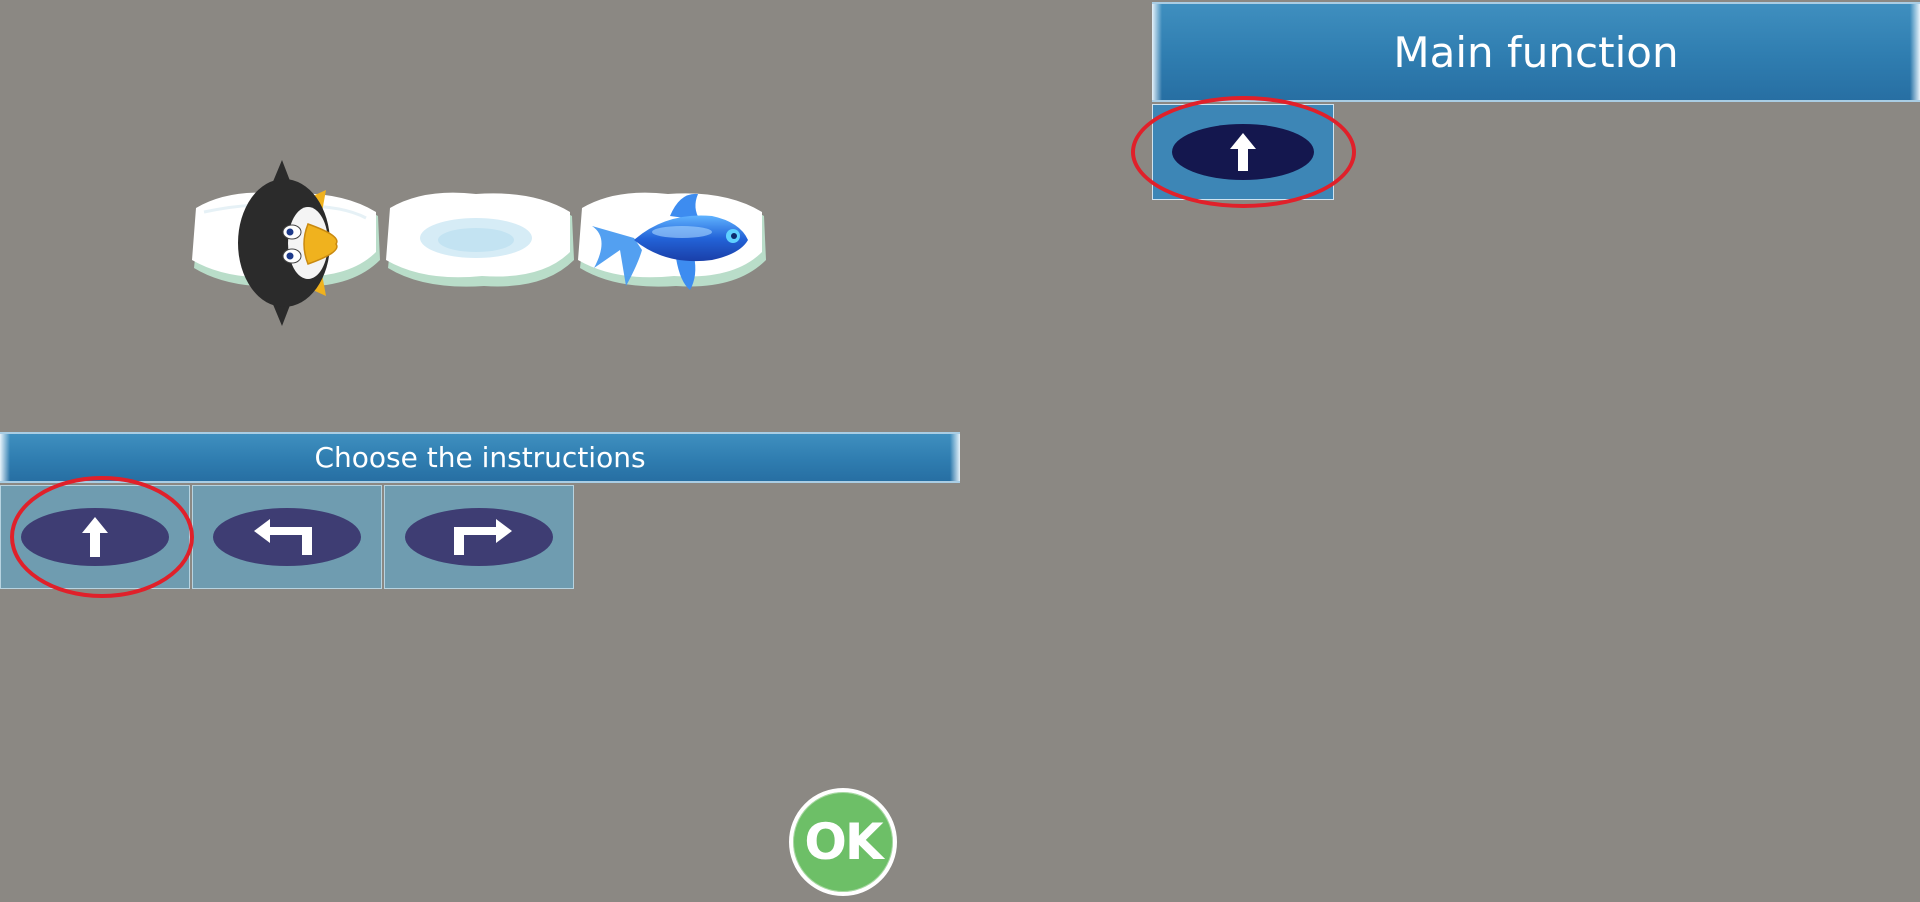  I want to click on turn-right-instruction, so click(479, 537).